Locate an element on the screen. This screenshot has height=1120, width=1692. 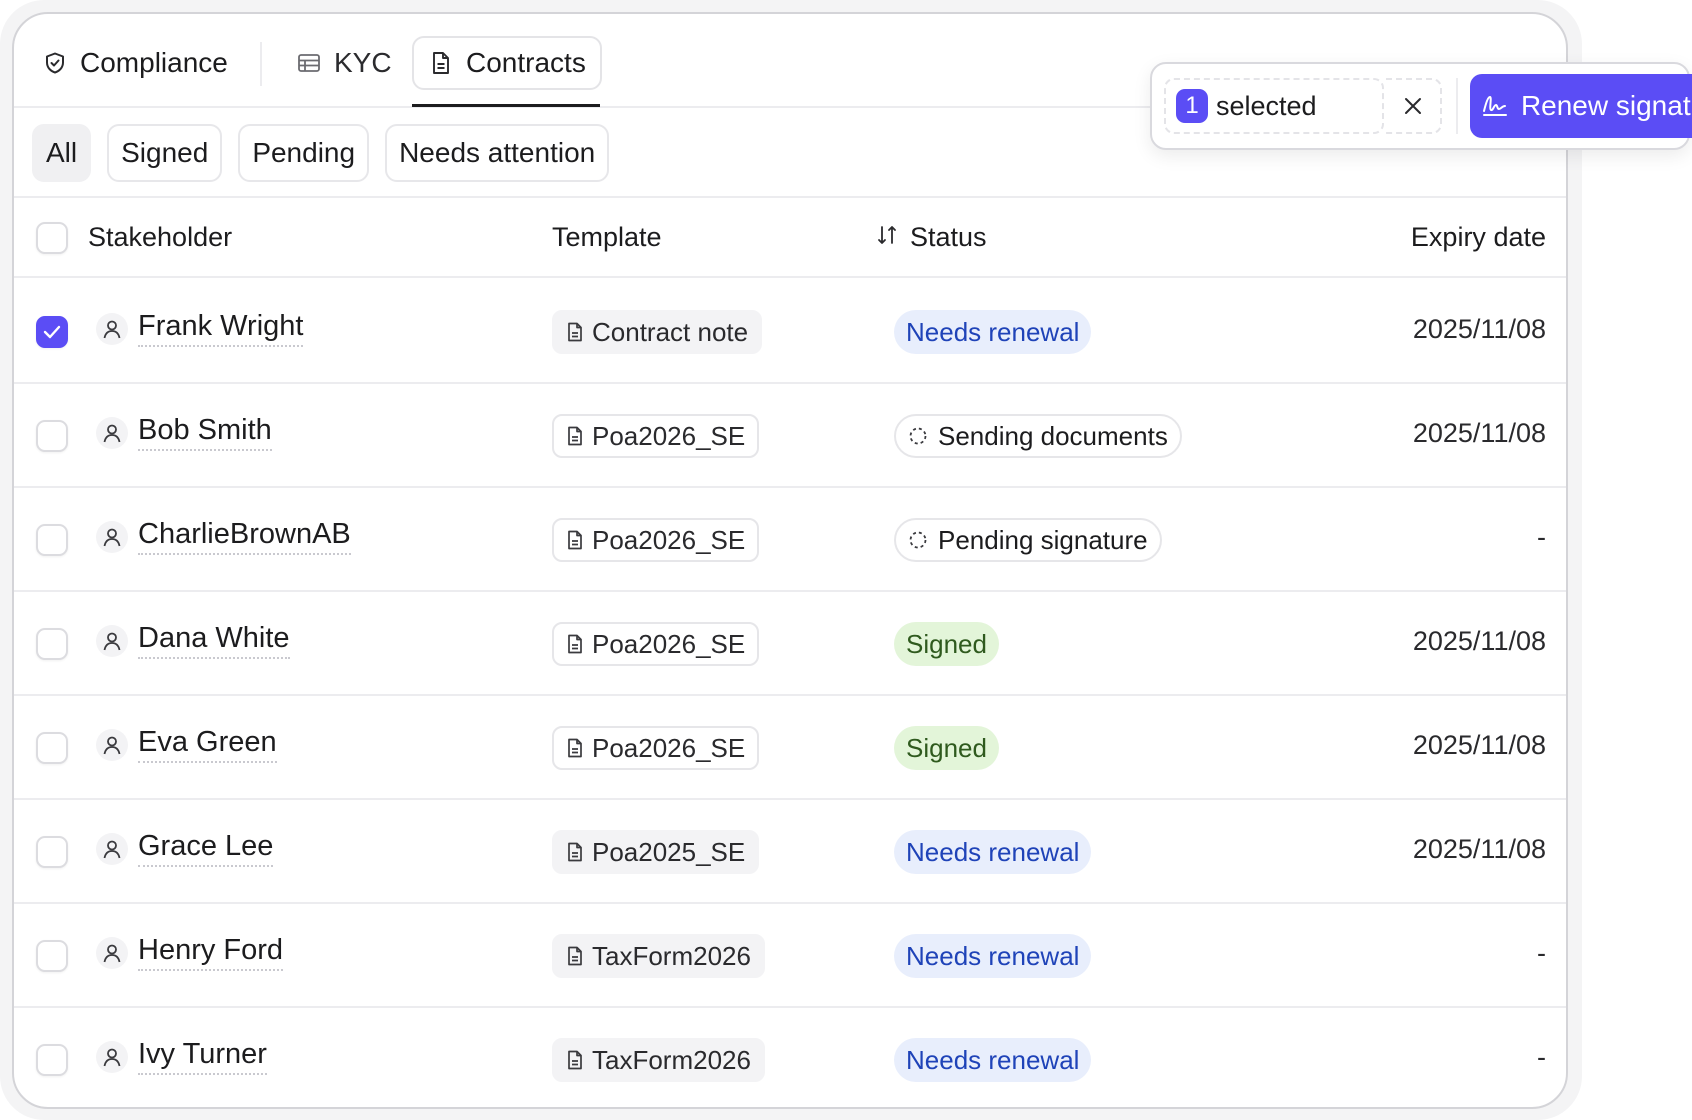
stakeholder-cell: Eva Green is located at coordinates (186, 744).